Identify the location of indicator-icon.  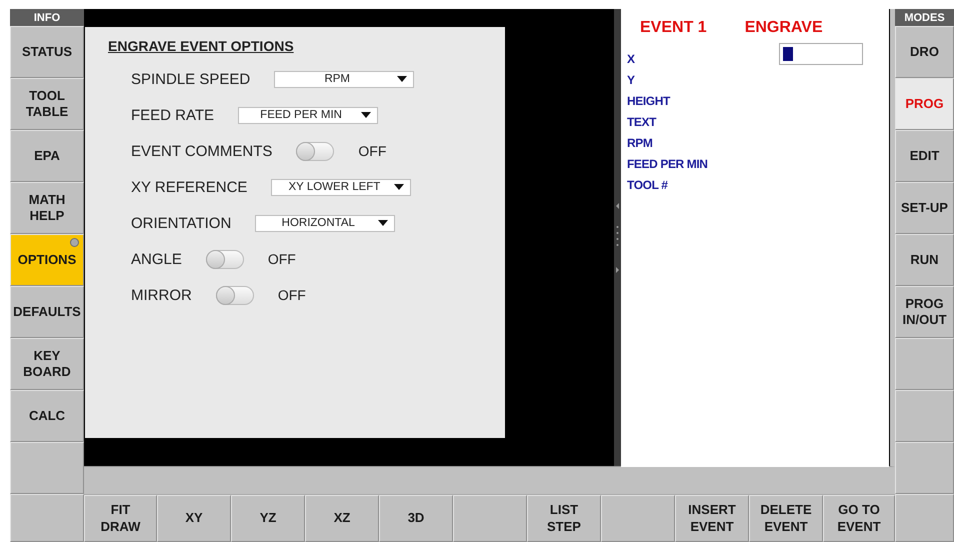
(74, 242).